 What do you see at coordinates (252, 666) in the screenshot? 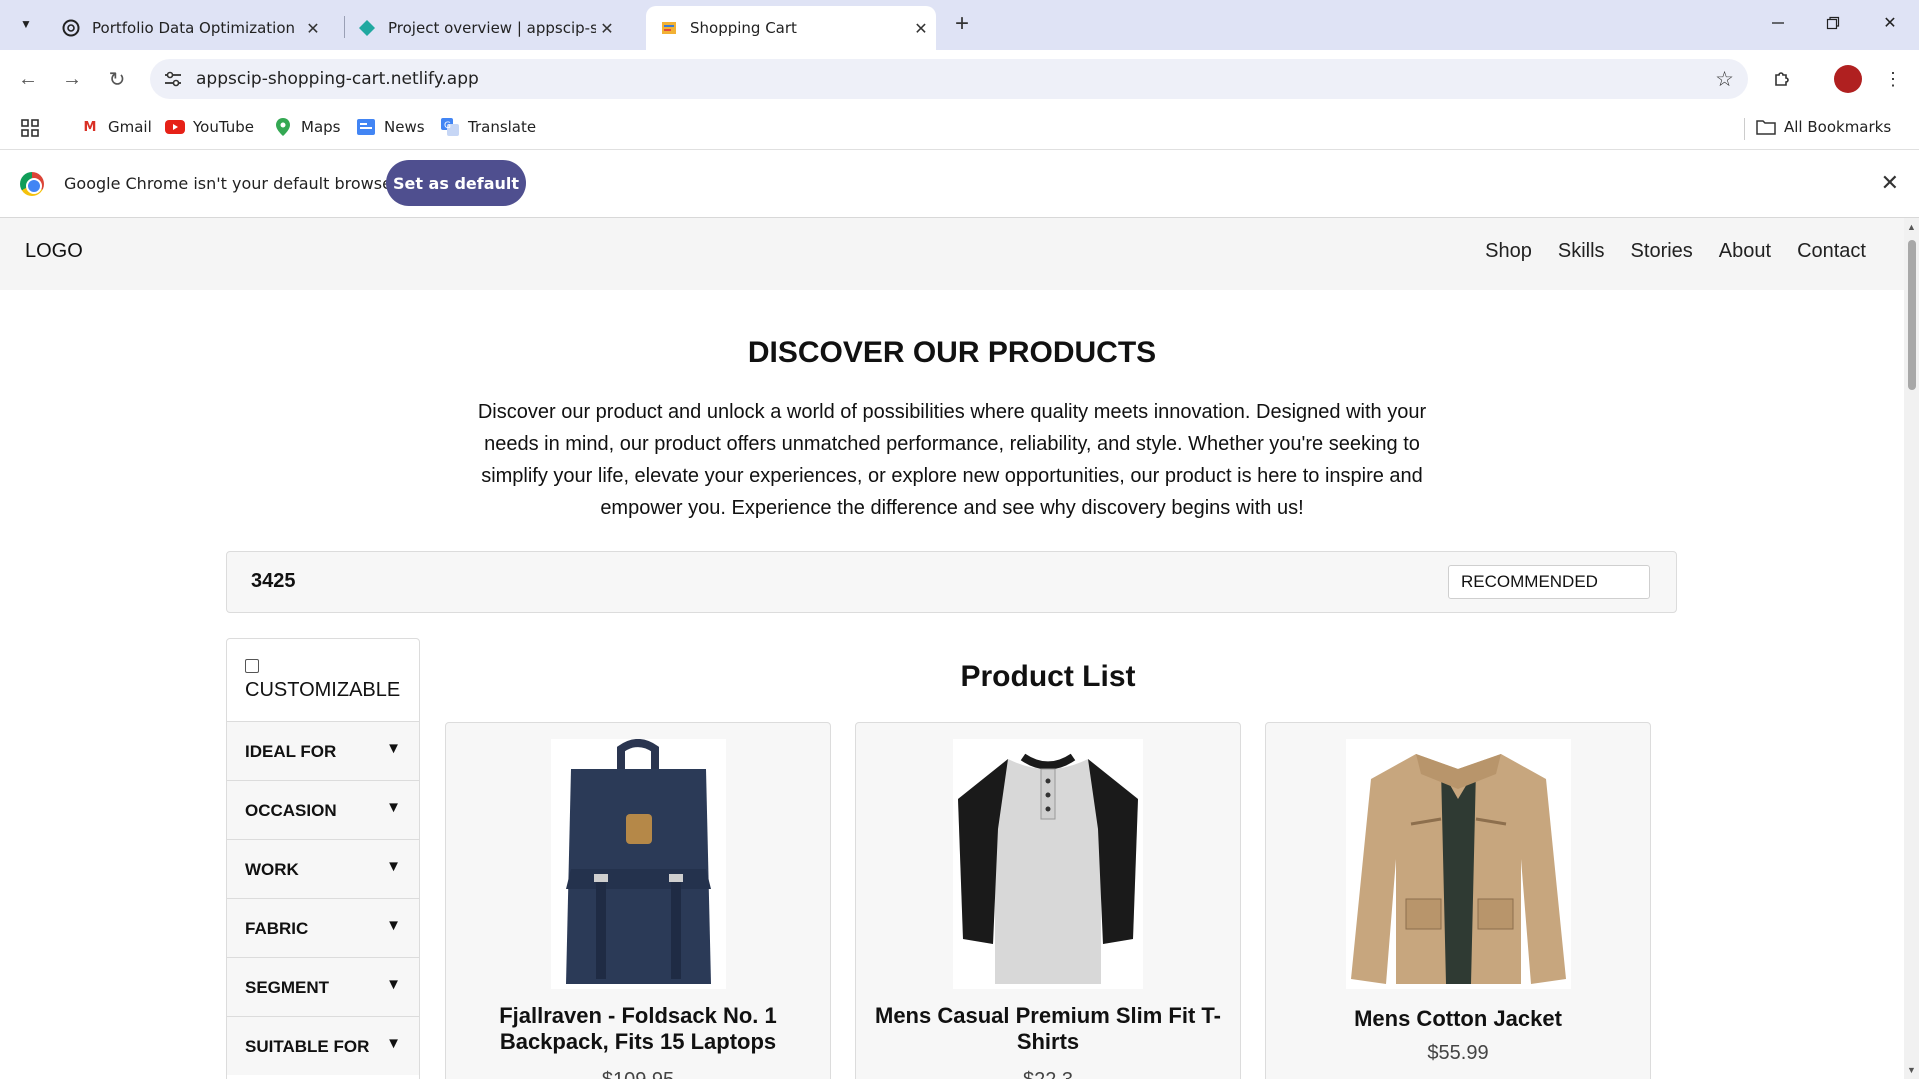
I see `customizable-checkbox` at bounding box center [252, 666].